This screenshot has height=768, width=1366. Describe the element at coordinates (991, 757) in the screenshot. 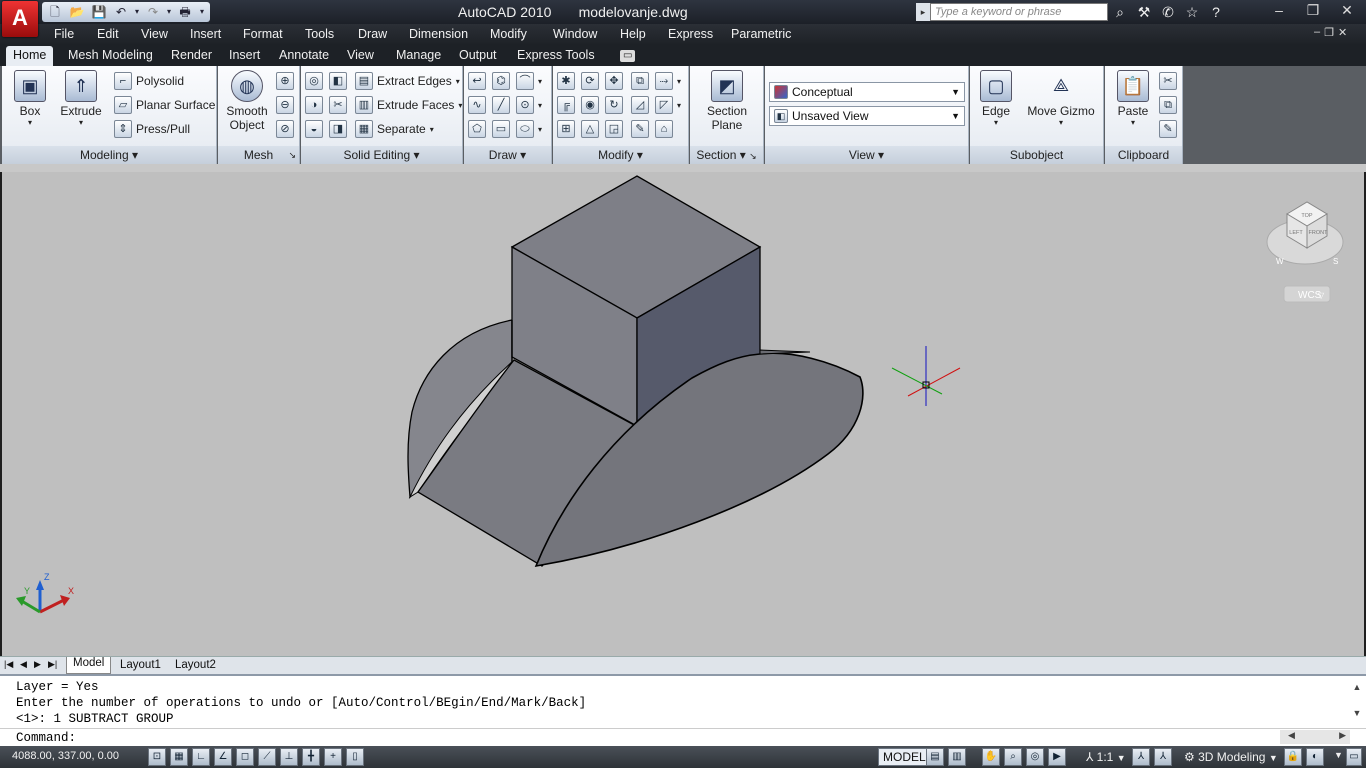

I see `pan-icon: ✋` at that location.